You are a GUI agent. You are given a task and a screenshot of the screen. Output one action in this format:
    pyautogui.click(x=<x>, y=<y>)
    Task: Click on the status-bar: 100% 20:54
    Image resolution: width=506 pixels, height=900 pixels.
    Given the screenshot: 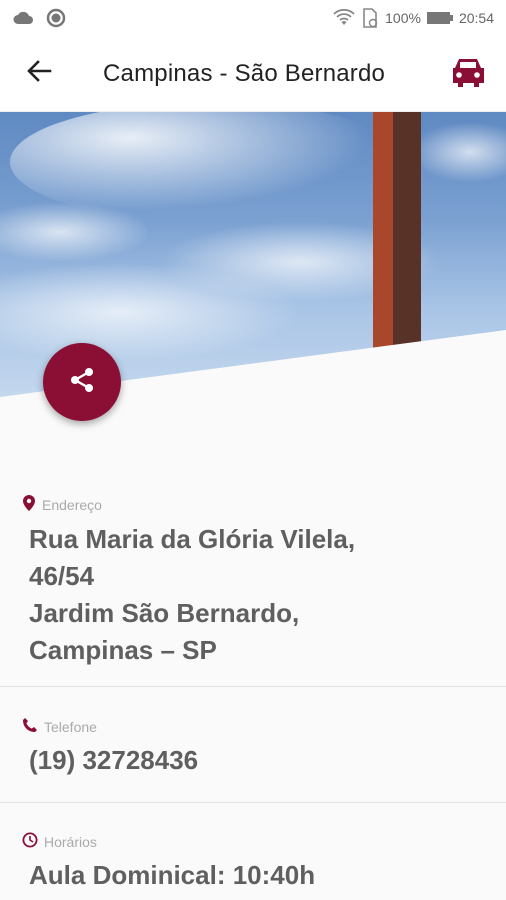 What is the action you would take?
    pyautogui.click(x=253, y=18)
    